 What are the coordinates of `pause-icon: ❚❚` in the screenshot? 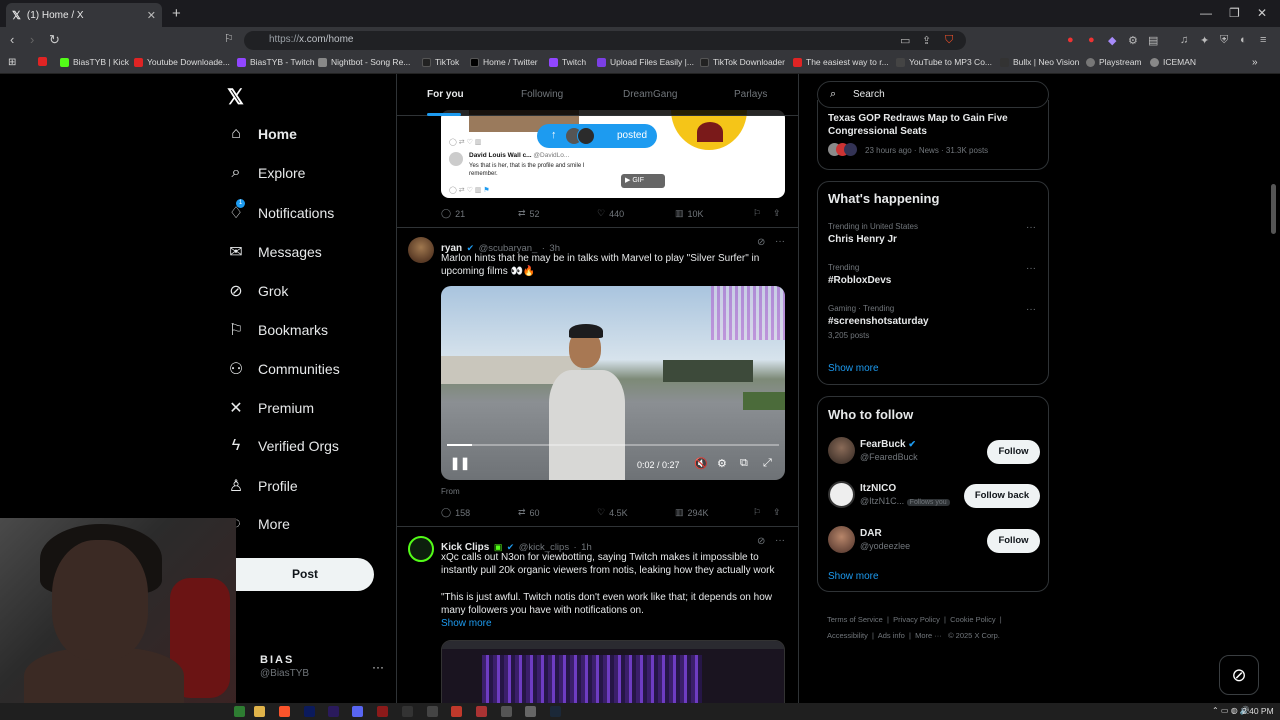 It's located at (460, 463).